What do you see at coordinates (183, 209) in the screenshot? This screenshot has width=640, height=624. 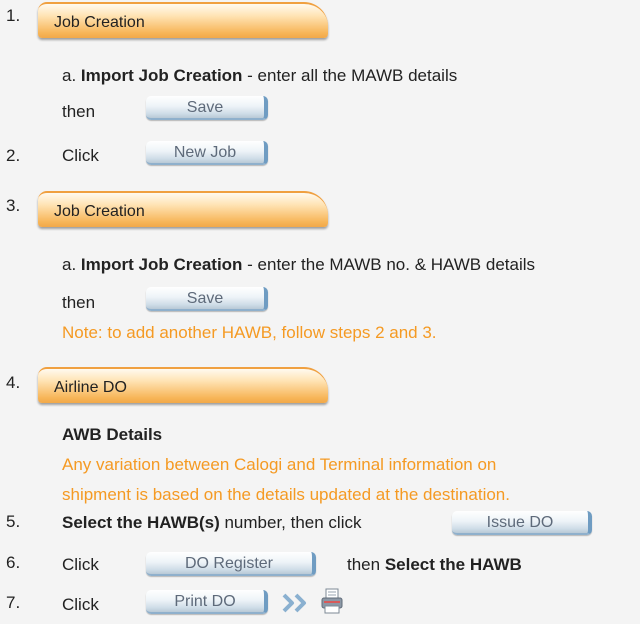 I see `tab-job-creation-2: Job Creation` at bounding box center [183, 209].